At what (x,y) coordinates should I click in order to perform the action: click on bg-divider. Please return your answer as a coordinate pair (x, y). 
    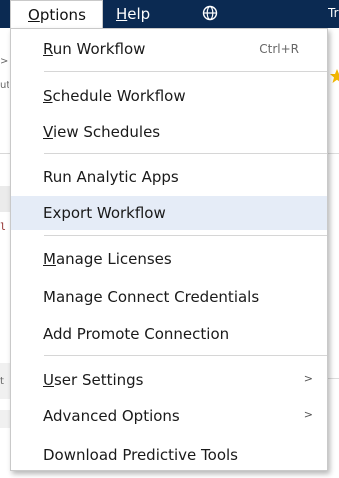
    Looking at the image, I should click on (5, 153).